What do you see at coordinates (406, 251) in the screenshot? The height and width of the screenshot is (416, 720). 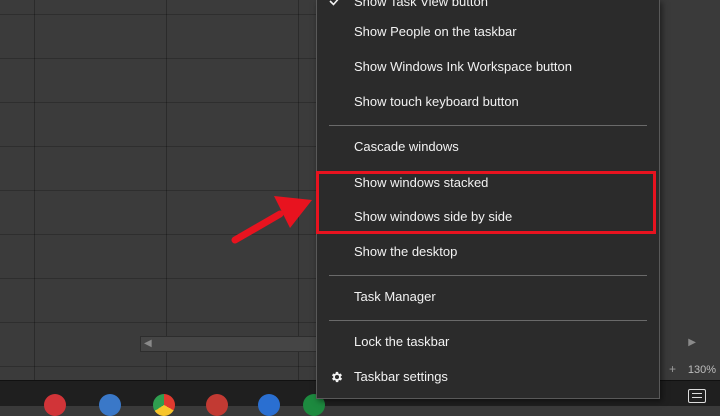 I see `menu-item-label: Show the desktop` at bounding box center [406, 251].